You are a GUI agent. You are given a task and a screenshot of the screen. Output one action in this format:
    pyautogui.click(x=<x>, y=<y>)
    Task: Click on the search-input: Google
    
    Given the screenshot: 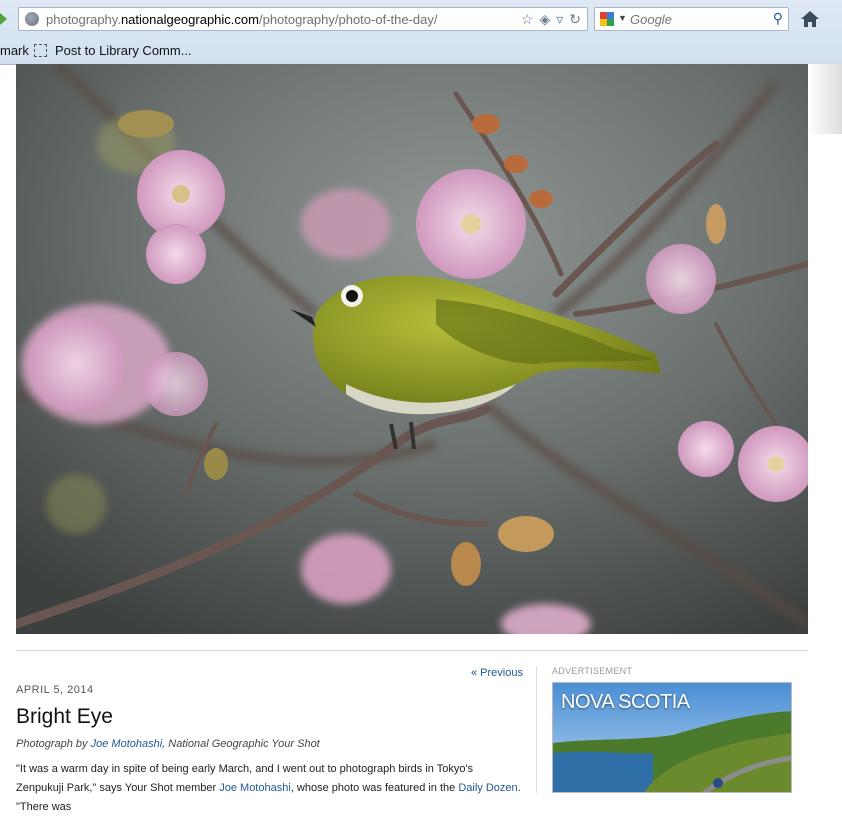 What is the action you would take?
    pyautogui.click(x=651, y=19)
    